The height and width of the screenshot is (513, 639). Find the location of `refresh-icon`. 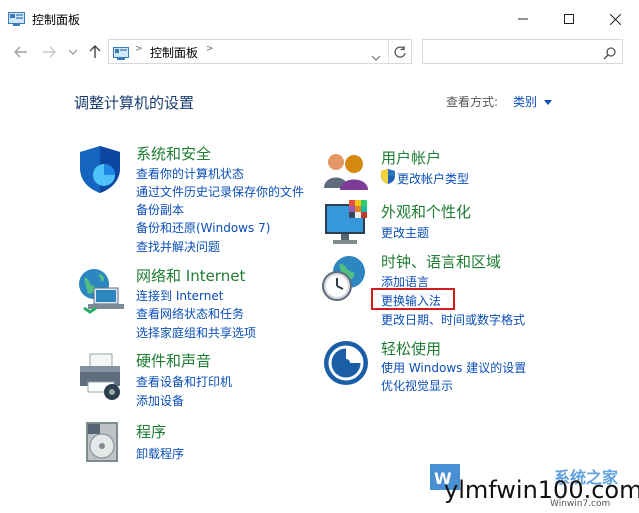

refresh-icon is located at coordinates (400, 52).